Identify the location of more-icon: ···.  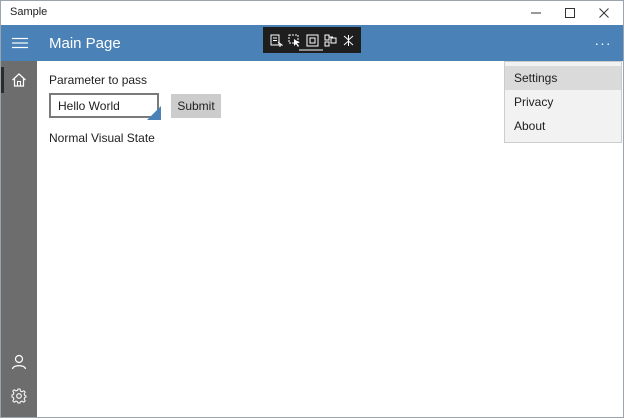
(603, 43).